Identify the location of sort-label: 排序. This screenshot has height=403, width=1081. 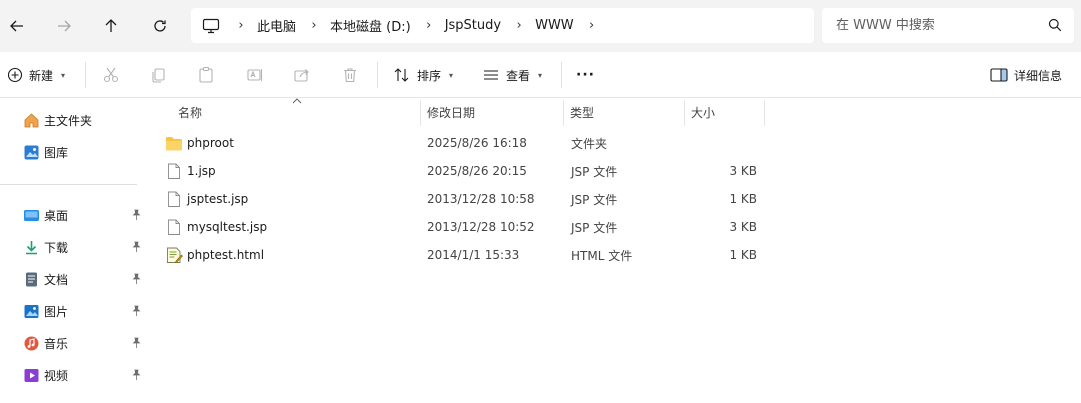
(429, 75).